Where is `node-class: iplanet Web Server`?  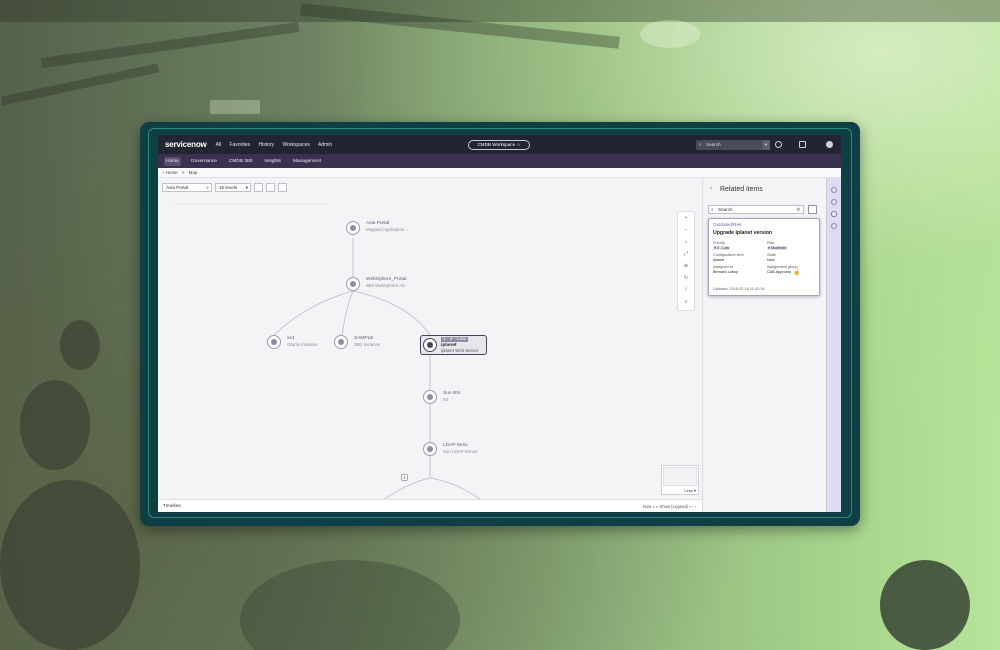
node-class: iplanet Web Server is located at coordinates (460, 351).